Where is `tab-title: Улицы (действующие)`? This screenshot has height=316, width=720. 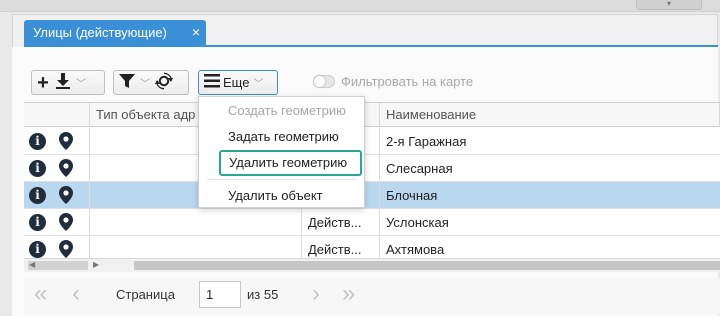 tab-title: Улицы (действующие) is located at coordinates (100, 32).